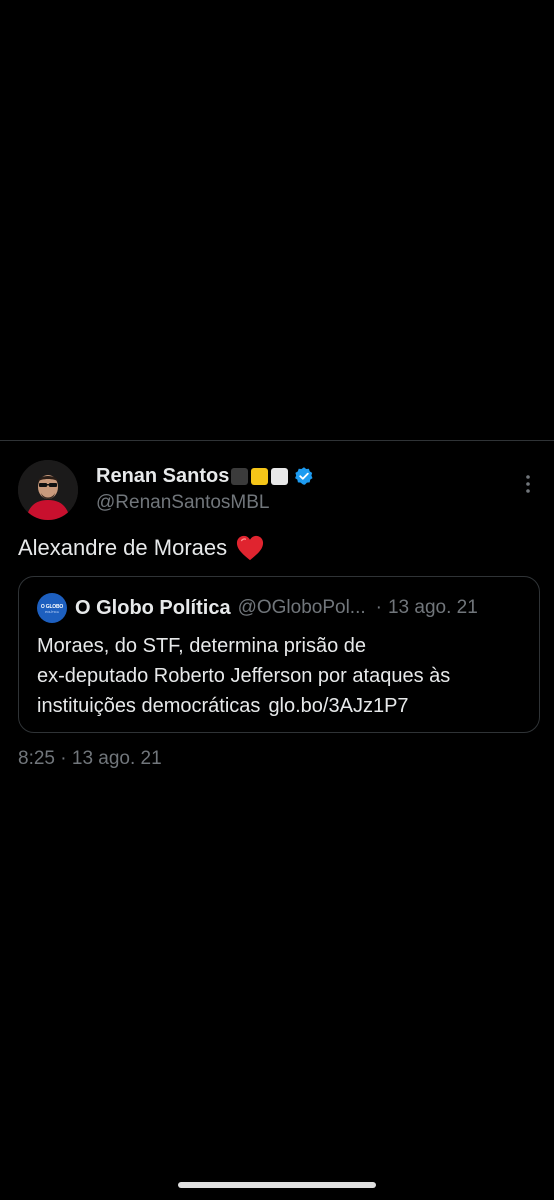 This screenshot has height=1200, width=554. I want to click on tweet-date: 13 ago. 21, so click(116, 758).